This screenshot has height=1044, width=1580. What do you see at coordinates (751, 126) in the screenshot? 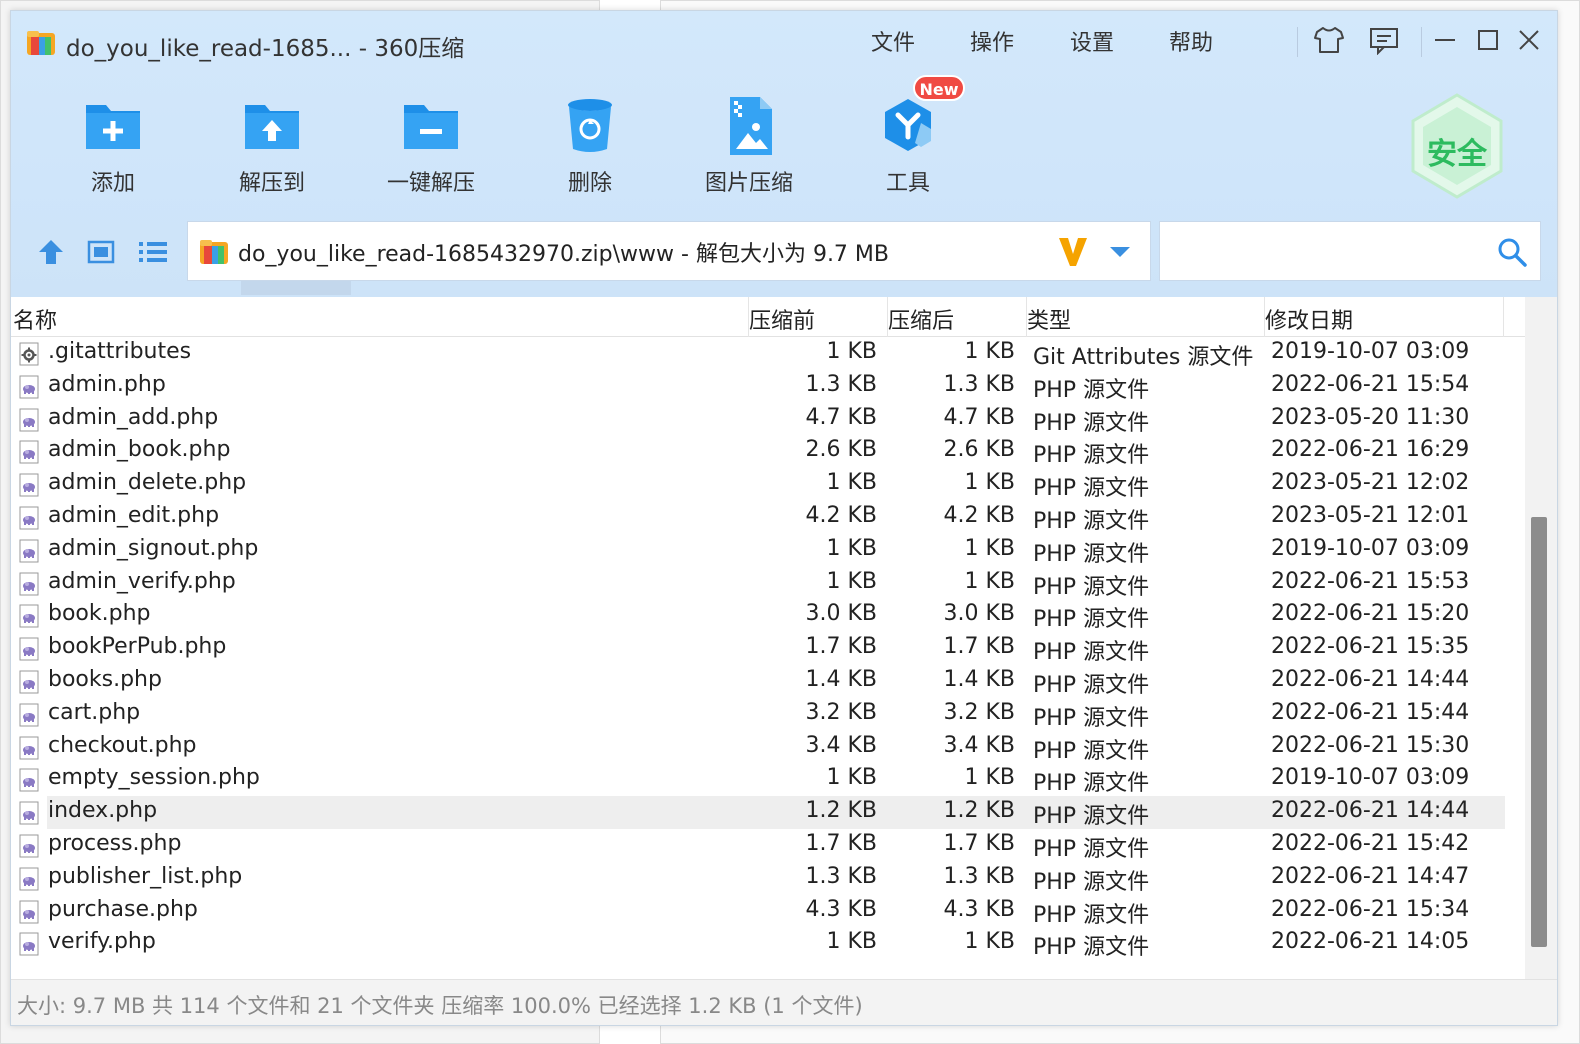
I see `image-compress-icon` at bounding box center [751, 126].